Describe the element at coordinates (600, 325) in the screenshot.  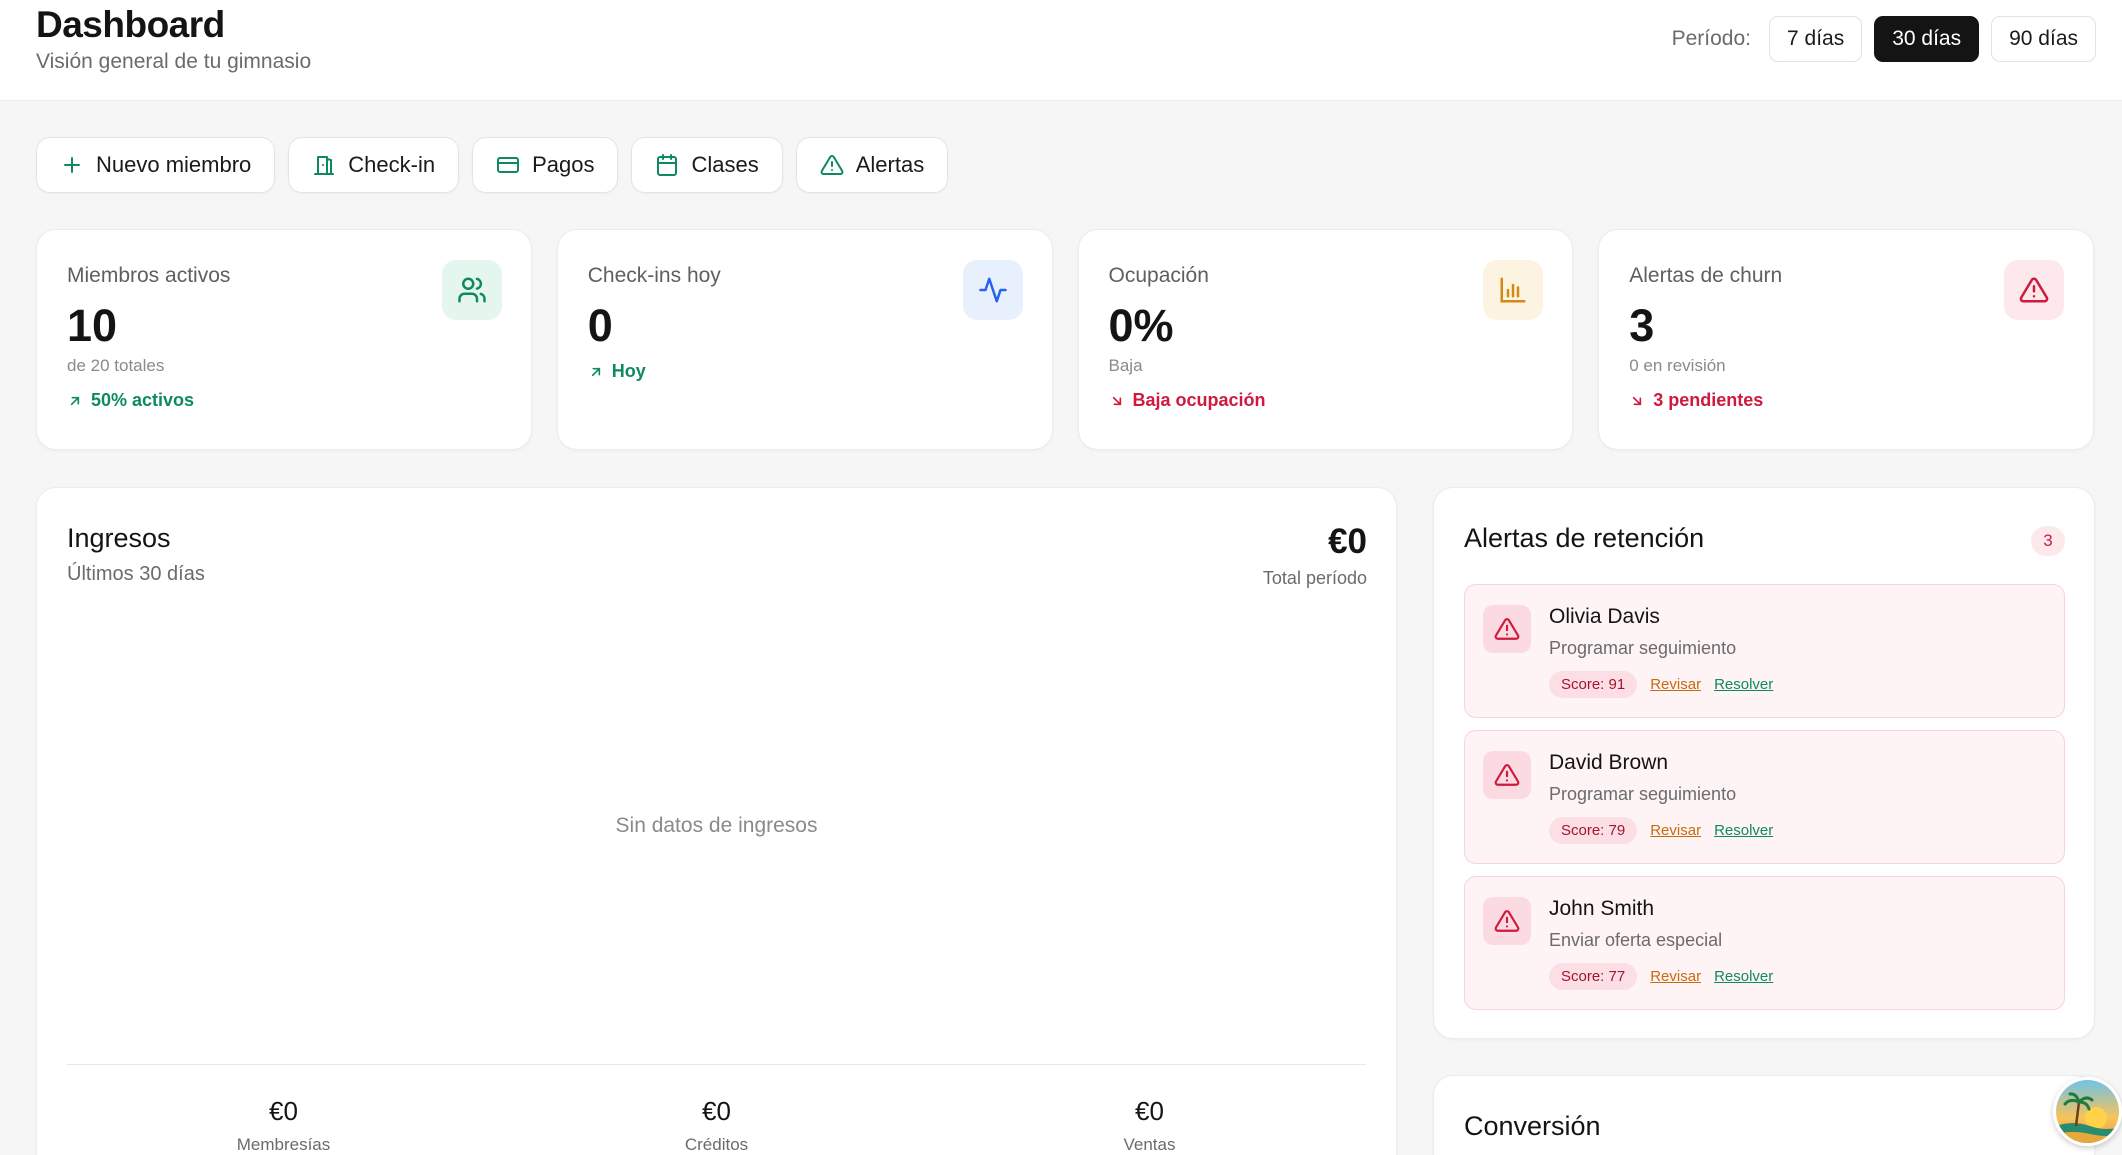
I see `stat-value: 0` at that location.